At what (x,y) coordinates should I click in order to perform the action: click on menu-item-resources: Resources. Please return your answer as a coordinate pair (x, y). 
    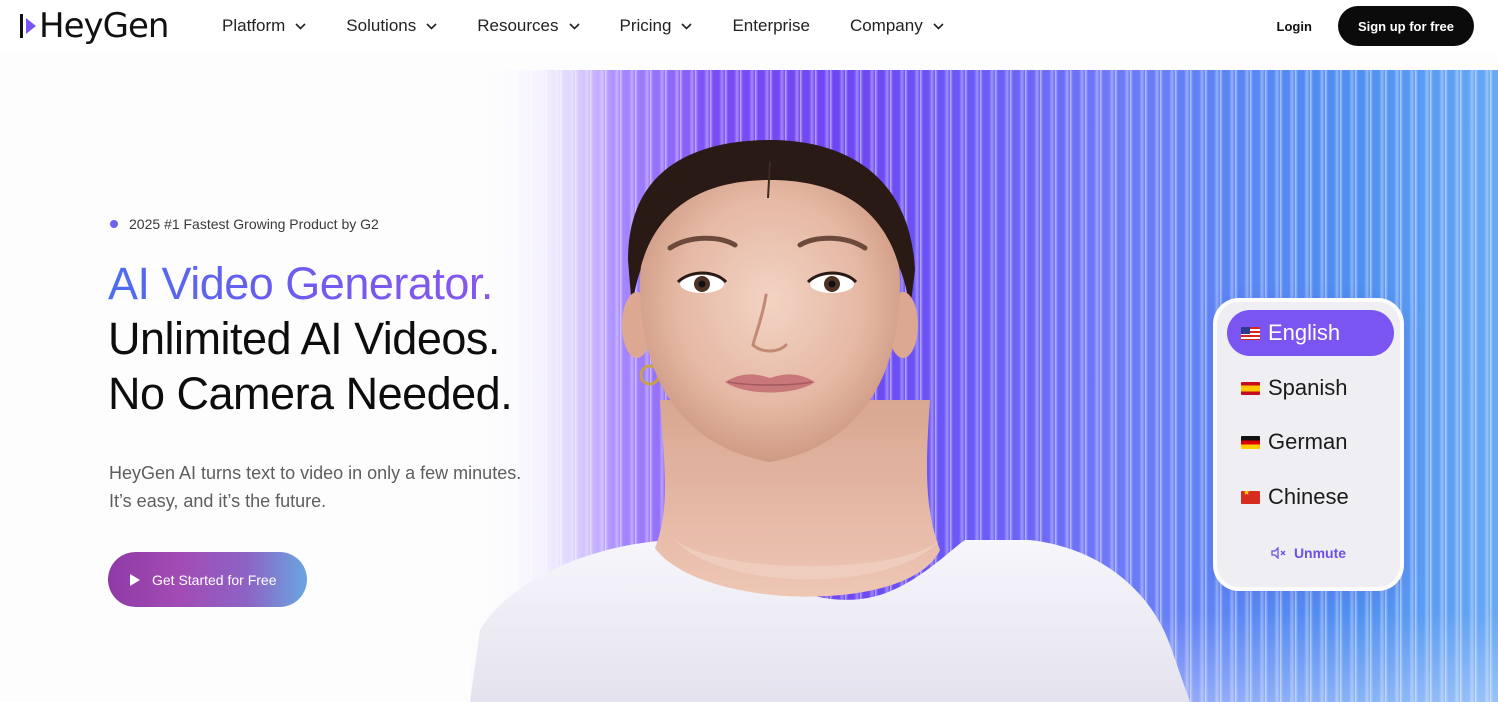
    Looking at the image, I should click on (528, 26).